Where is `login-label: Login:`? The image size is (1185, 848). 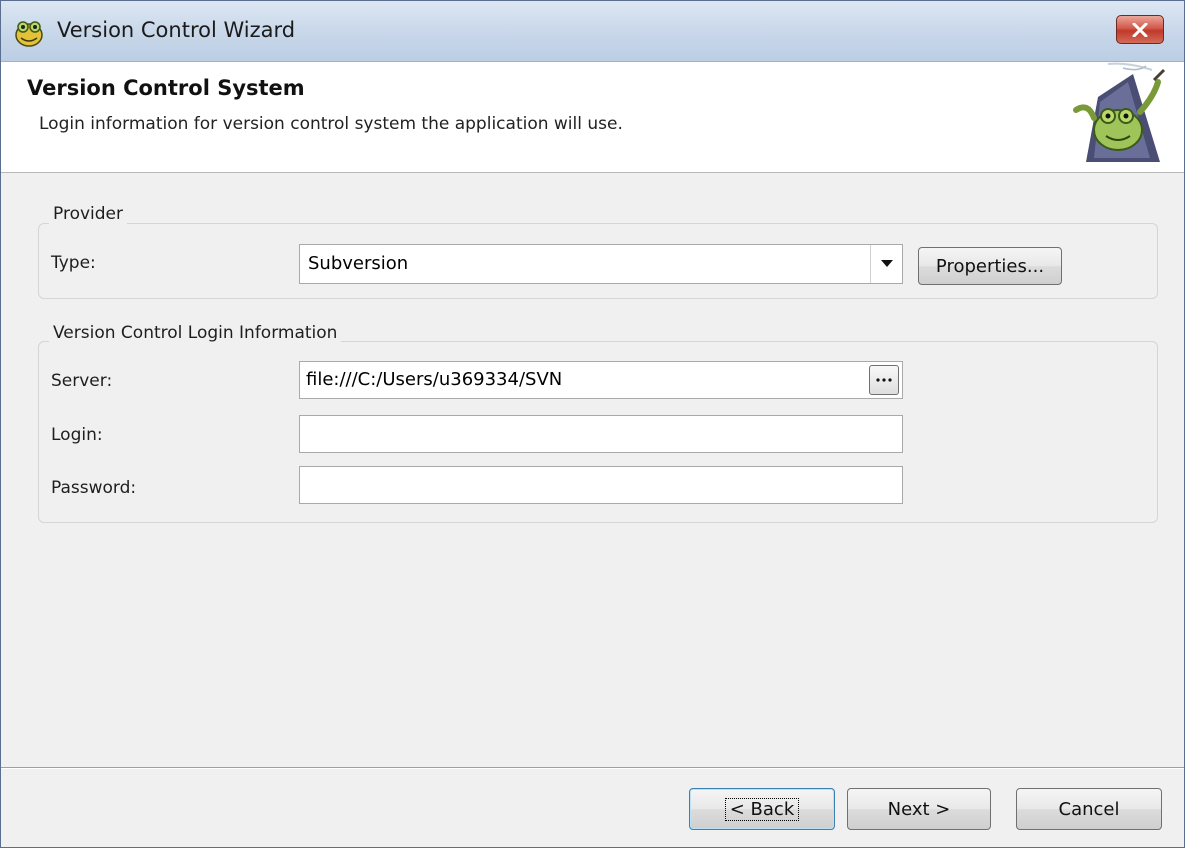 login-label: Login: is located at coordinates (77, 435).